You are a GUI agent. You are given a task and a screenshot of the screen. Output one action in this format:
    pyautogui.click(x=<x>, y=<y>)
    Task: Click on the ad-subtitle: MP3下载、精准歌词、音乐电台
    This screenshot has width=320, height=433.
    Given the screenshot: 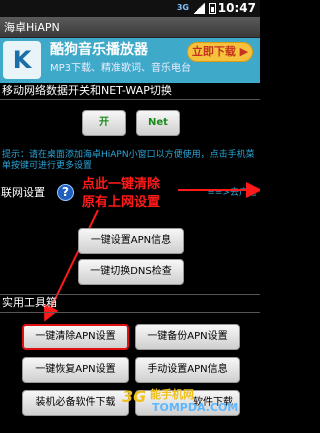 What is the action you would take?
    pyautogui.click(x=121, y=68)
    